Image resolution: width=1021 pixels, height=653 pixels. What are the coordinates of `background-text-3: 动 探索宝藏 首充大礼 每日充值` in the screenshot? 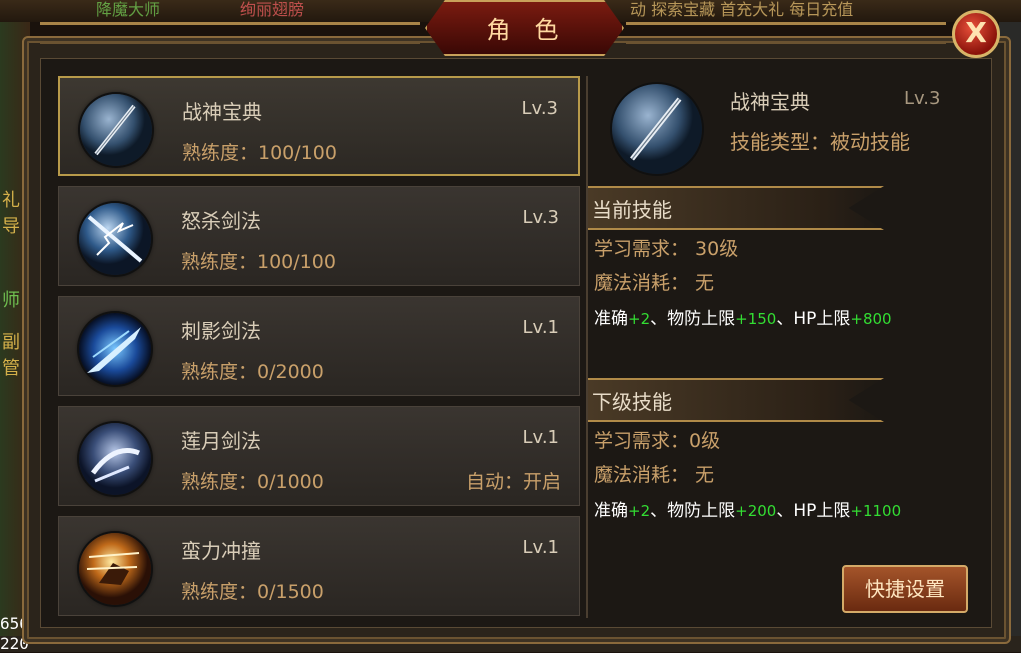 It's located at (742, 9).